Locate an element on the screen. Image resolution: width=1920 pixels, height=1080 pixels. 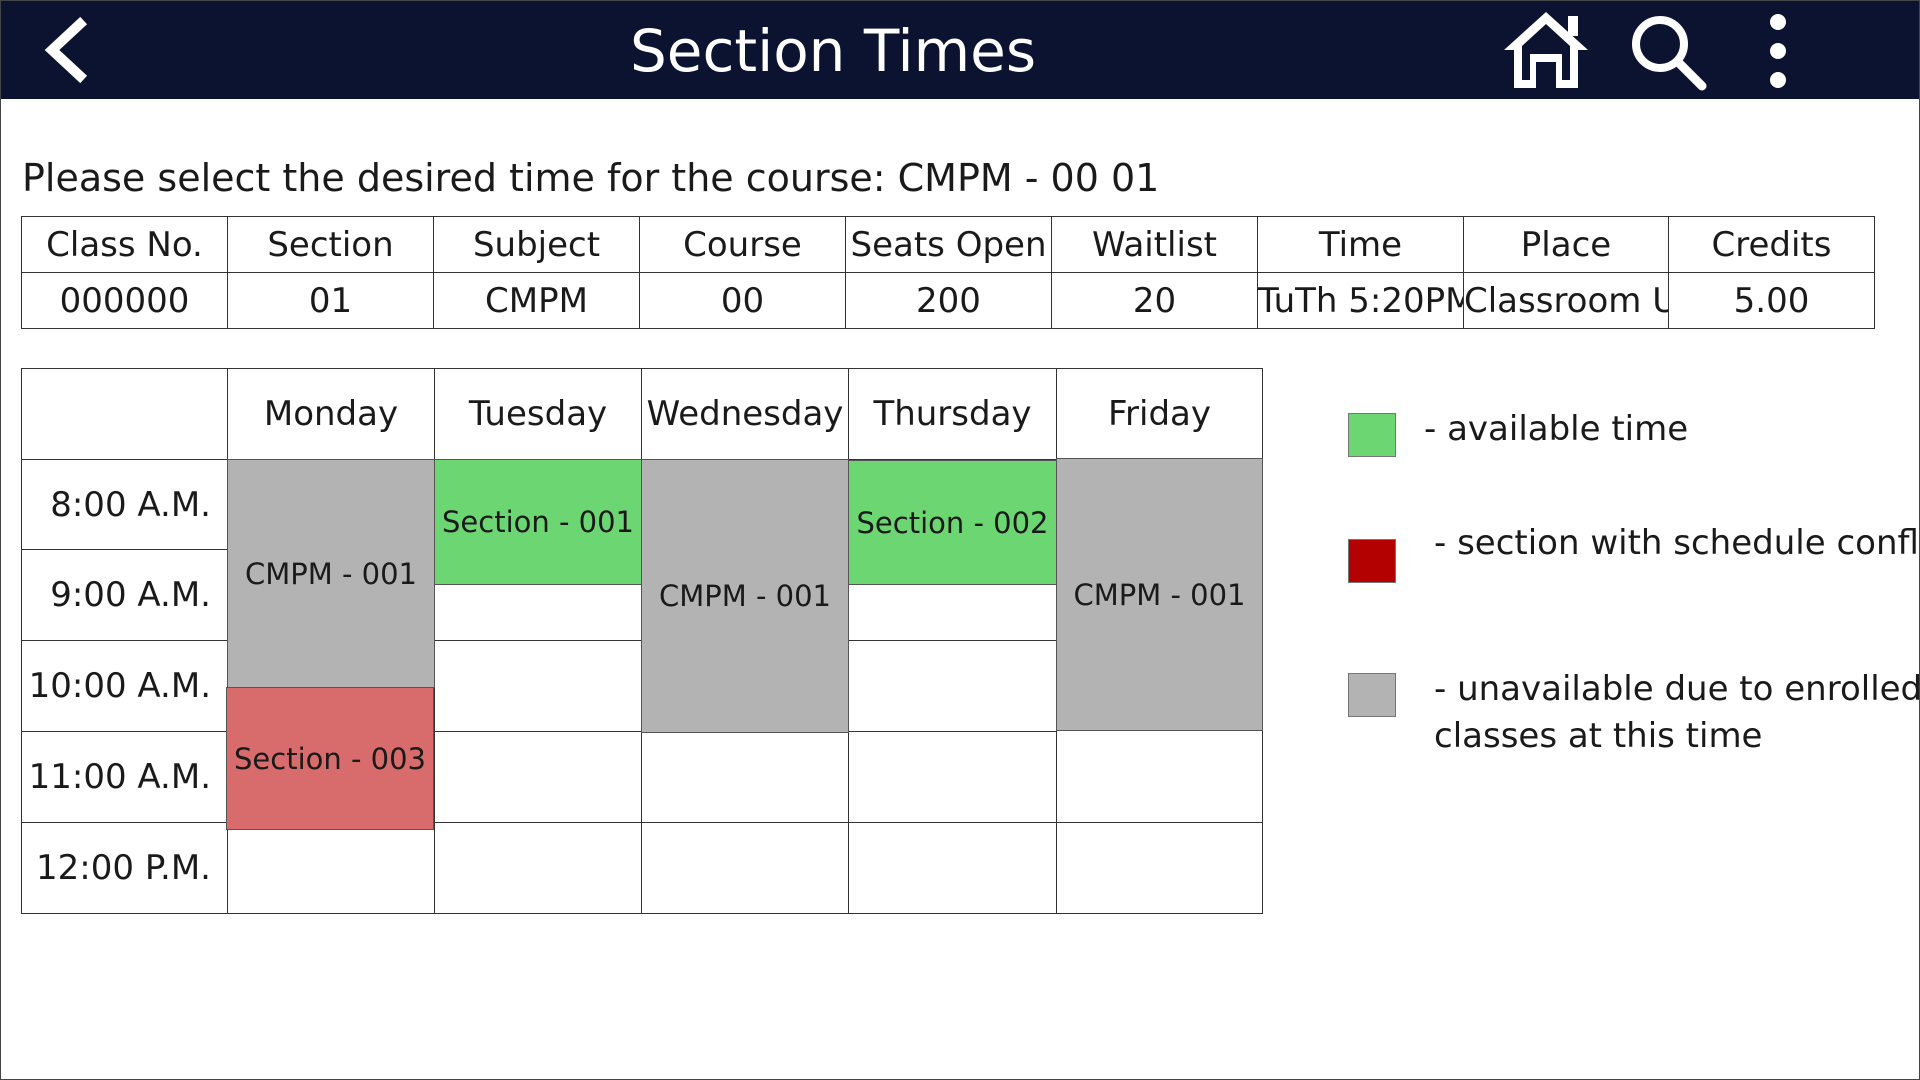
cell-waitlist: 20 is located at coordinates (1154, 300).